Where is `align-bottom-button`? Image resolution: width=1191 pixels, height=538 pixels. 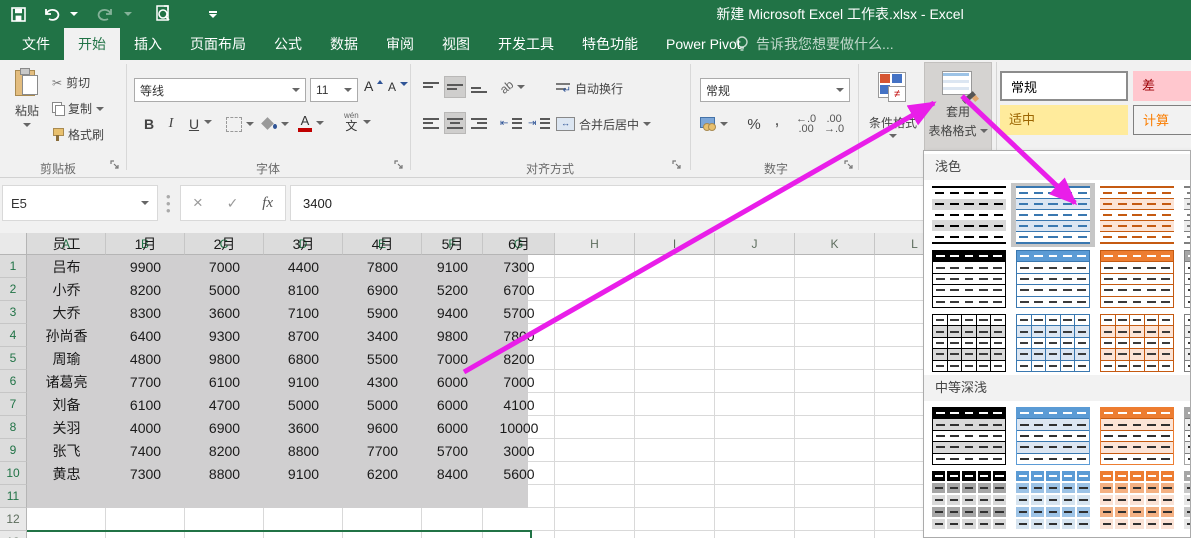 align-bottom-button is located at coordinates (479, 87).